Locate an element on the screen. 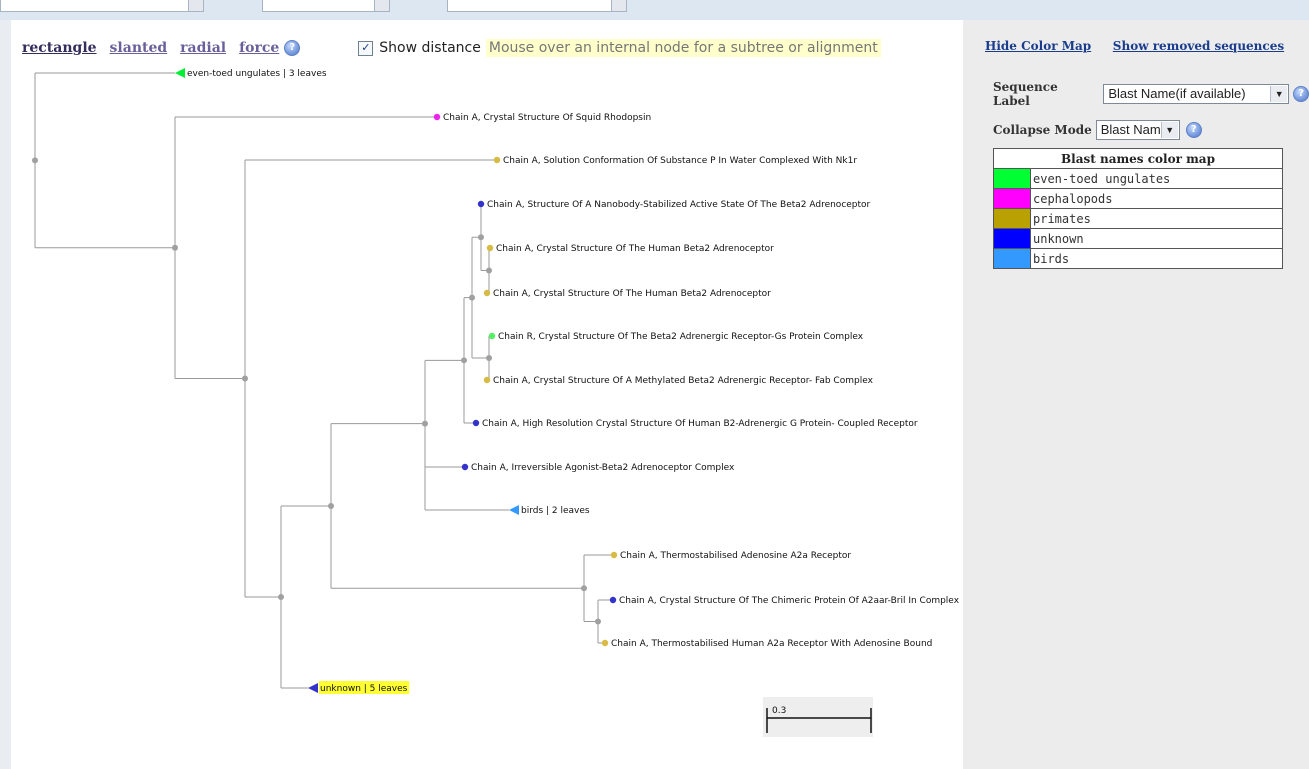 The width and height of the screenshot is (1309, 769). color-map-row: unknown is located at coordinates (1138, 238).